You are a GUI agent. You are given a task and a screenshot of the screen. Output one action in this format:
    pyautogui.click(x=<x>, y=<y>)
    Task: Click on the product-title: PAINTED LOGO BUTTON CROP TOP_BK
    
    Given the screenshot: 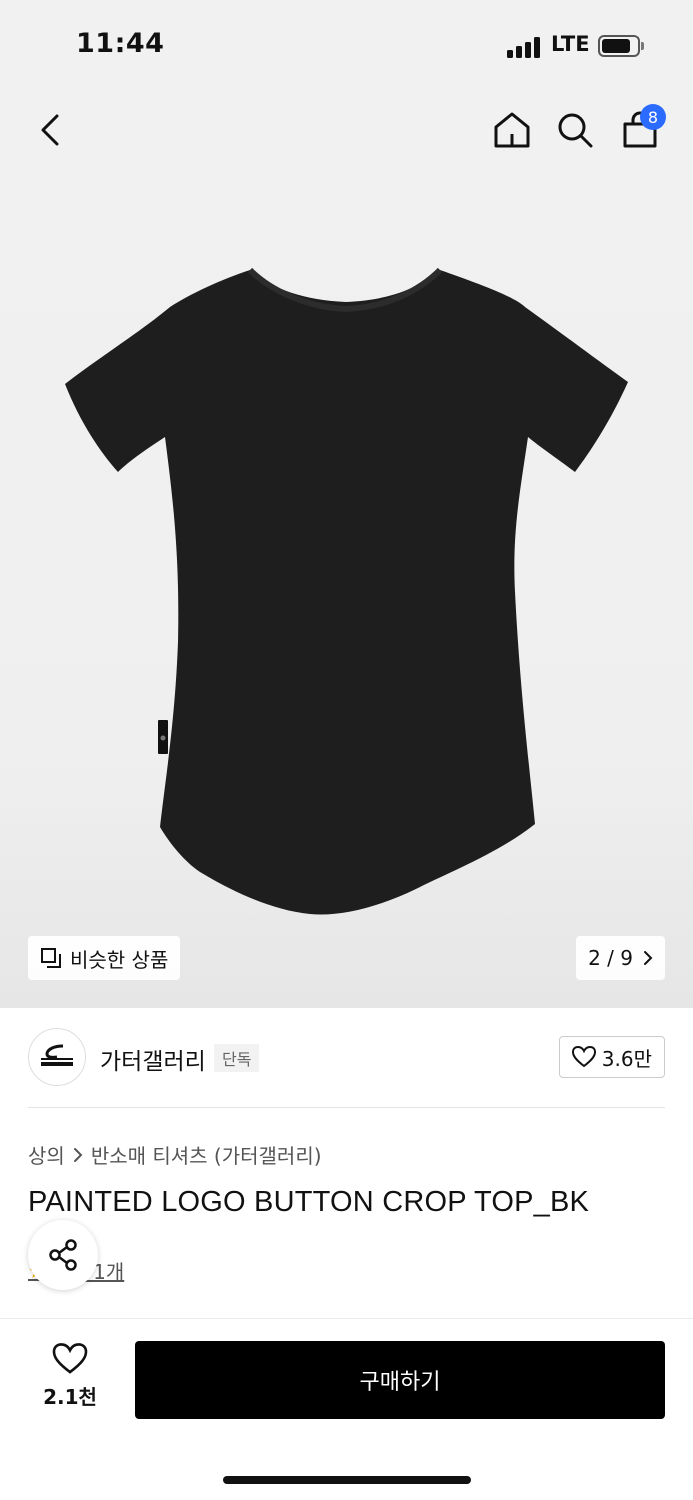 What is the action you would take?
    pyautogui.click(x=309, y=1202)
    